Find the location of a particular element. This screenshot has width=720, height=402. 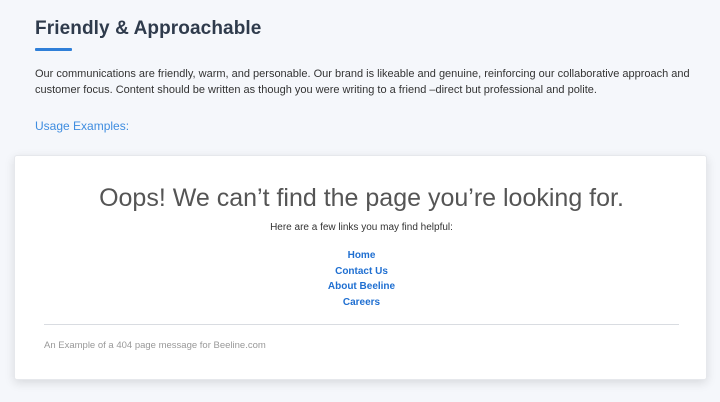

list-item: Contact Us is located at coordinates (361, 272).